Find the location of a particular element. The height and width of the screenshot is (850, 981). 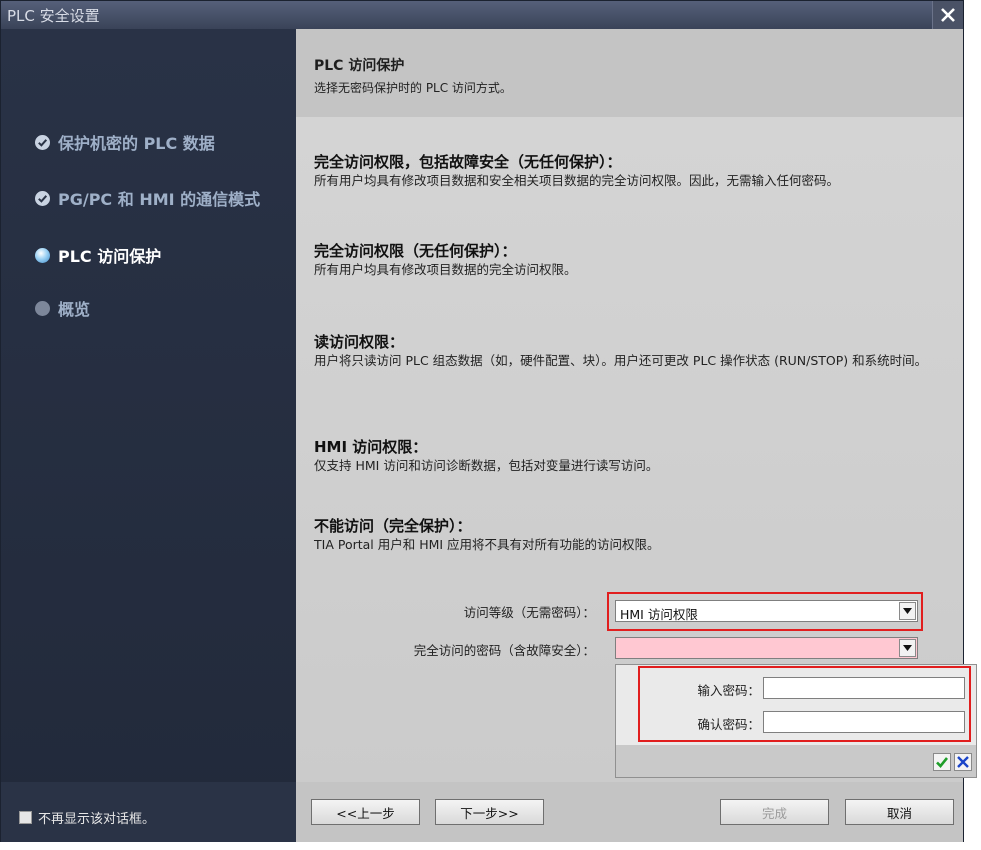

cancel-popup-button is located at coordinates (963, 762).